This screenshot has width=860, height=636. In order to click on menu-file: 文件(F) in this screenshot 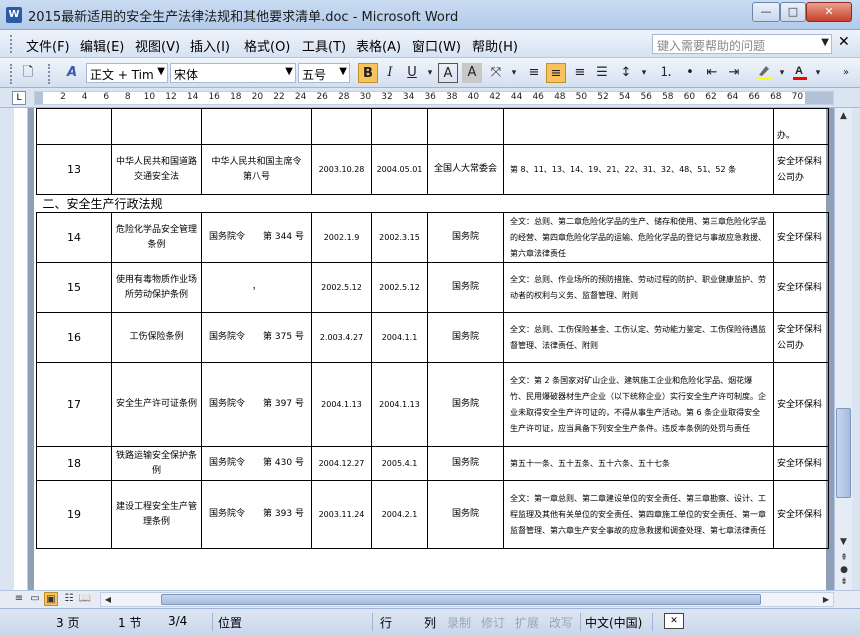, I will do `click(48, 45)`.